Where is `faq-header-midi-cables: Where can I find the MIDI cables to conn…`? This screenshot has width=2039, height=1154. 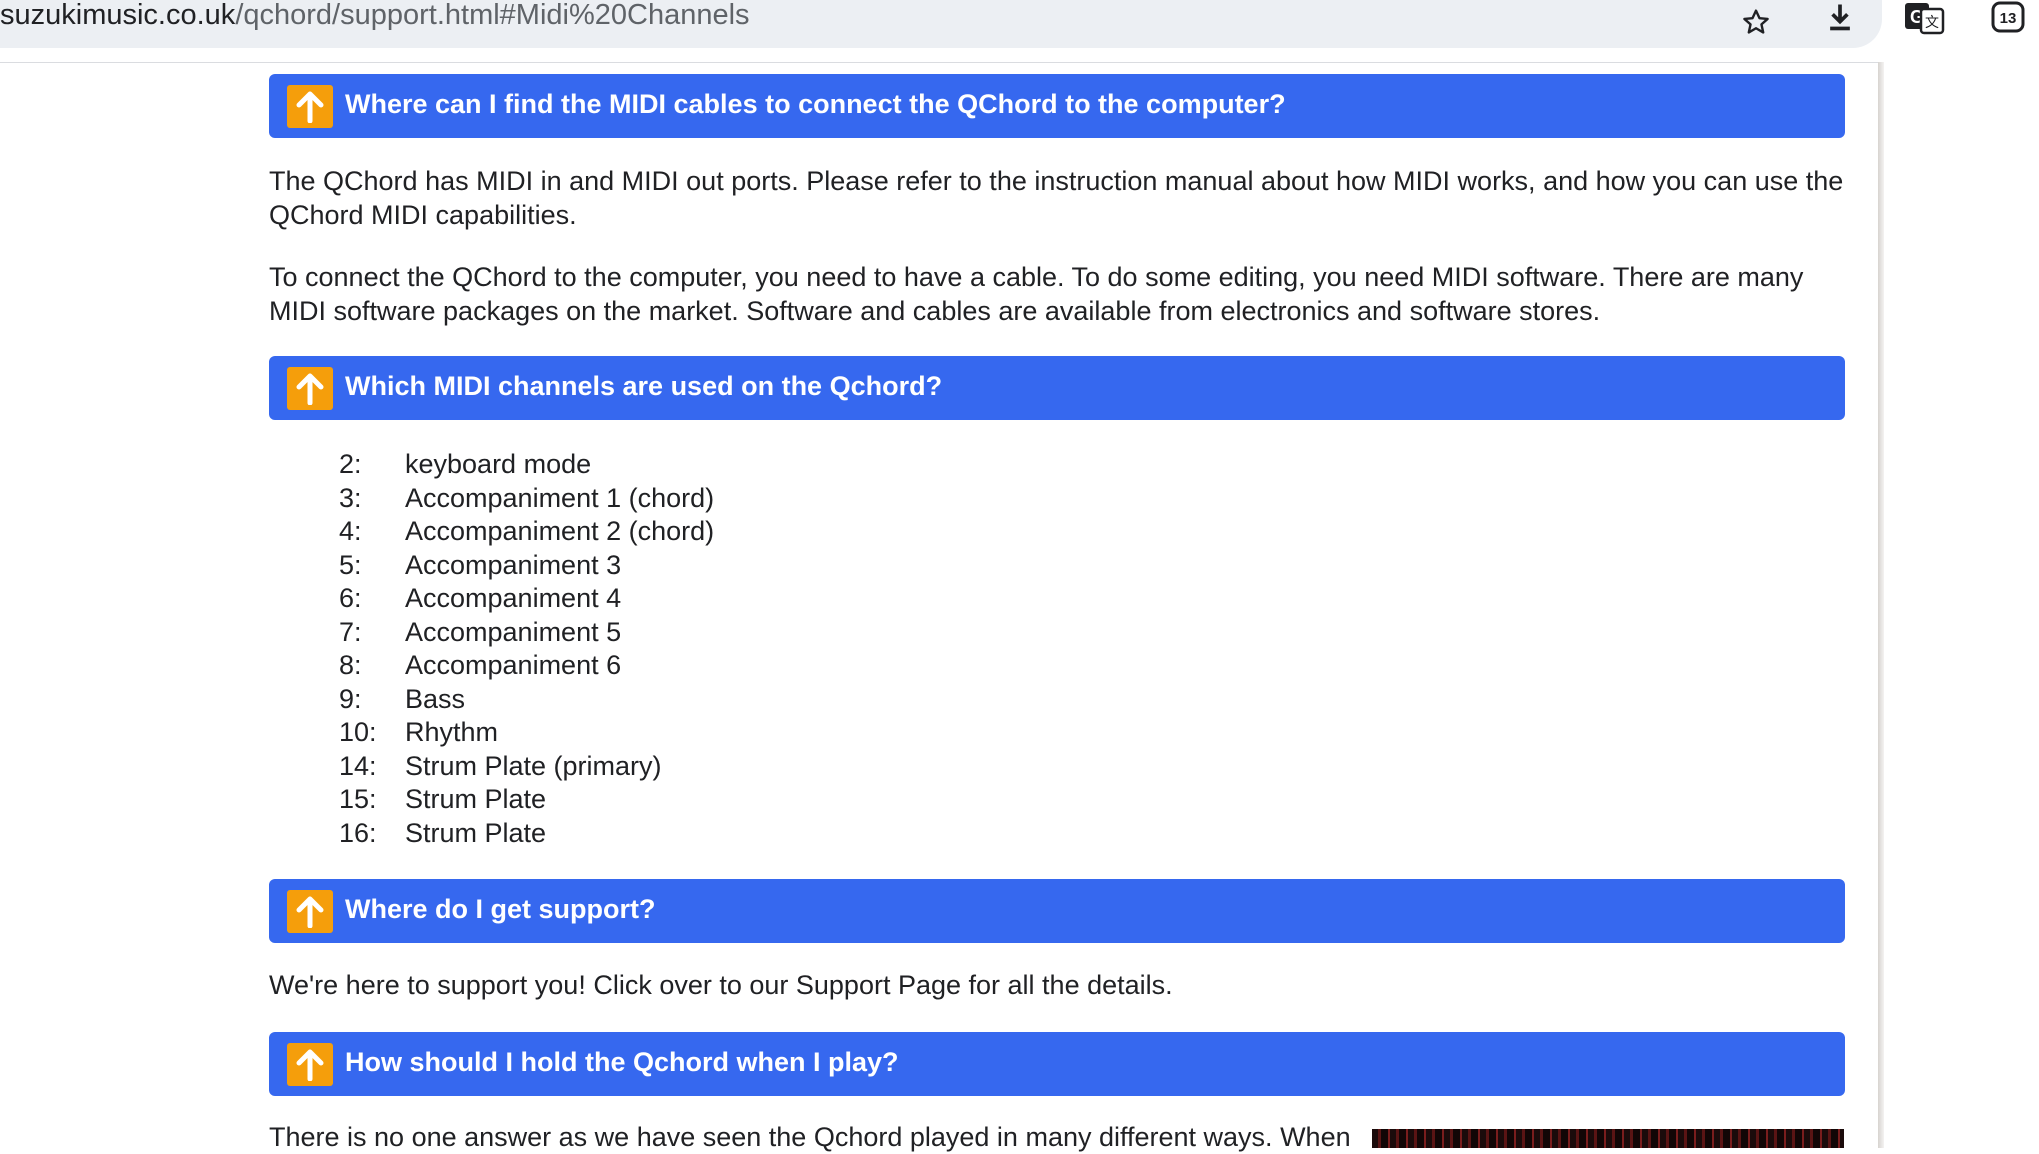
faq-header-midi-cables: Where can I find the MIDI cables to conn… is located at coordinates (1057, 106).